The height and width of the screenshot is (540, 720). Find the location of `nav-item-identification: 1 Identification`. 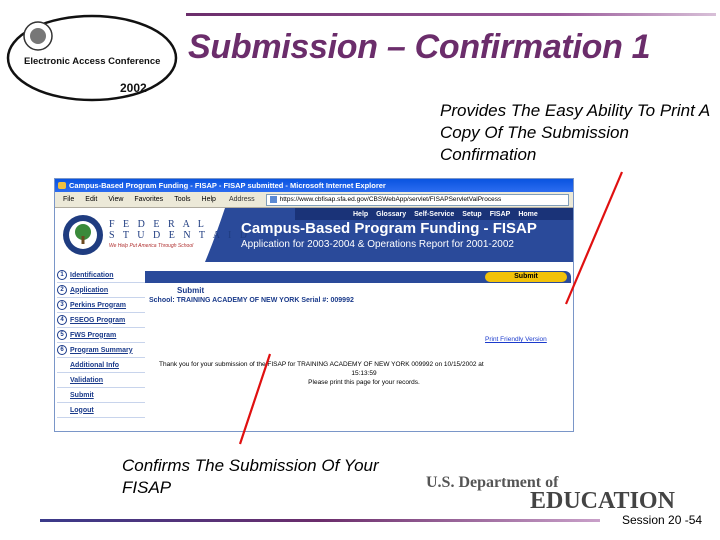

nav-item-identification: 1 Identification is located at coordinates (101, 275).